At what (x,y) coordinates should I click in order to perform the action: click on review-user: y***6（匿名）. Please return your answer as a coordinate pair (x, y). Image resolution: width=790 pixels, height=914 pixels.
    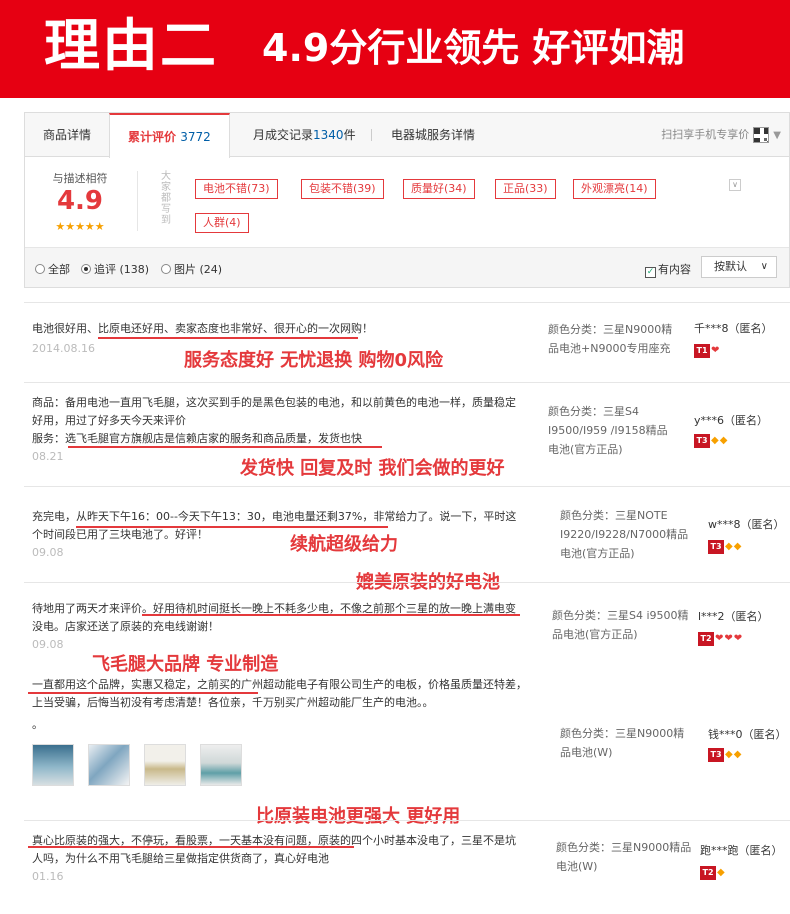
    Looking at the image, I should click on (731, 420).